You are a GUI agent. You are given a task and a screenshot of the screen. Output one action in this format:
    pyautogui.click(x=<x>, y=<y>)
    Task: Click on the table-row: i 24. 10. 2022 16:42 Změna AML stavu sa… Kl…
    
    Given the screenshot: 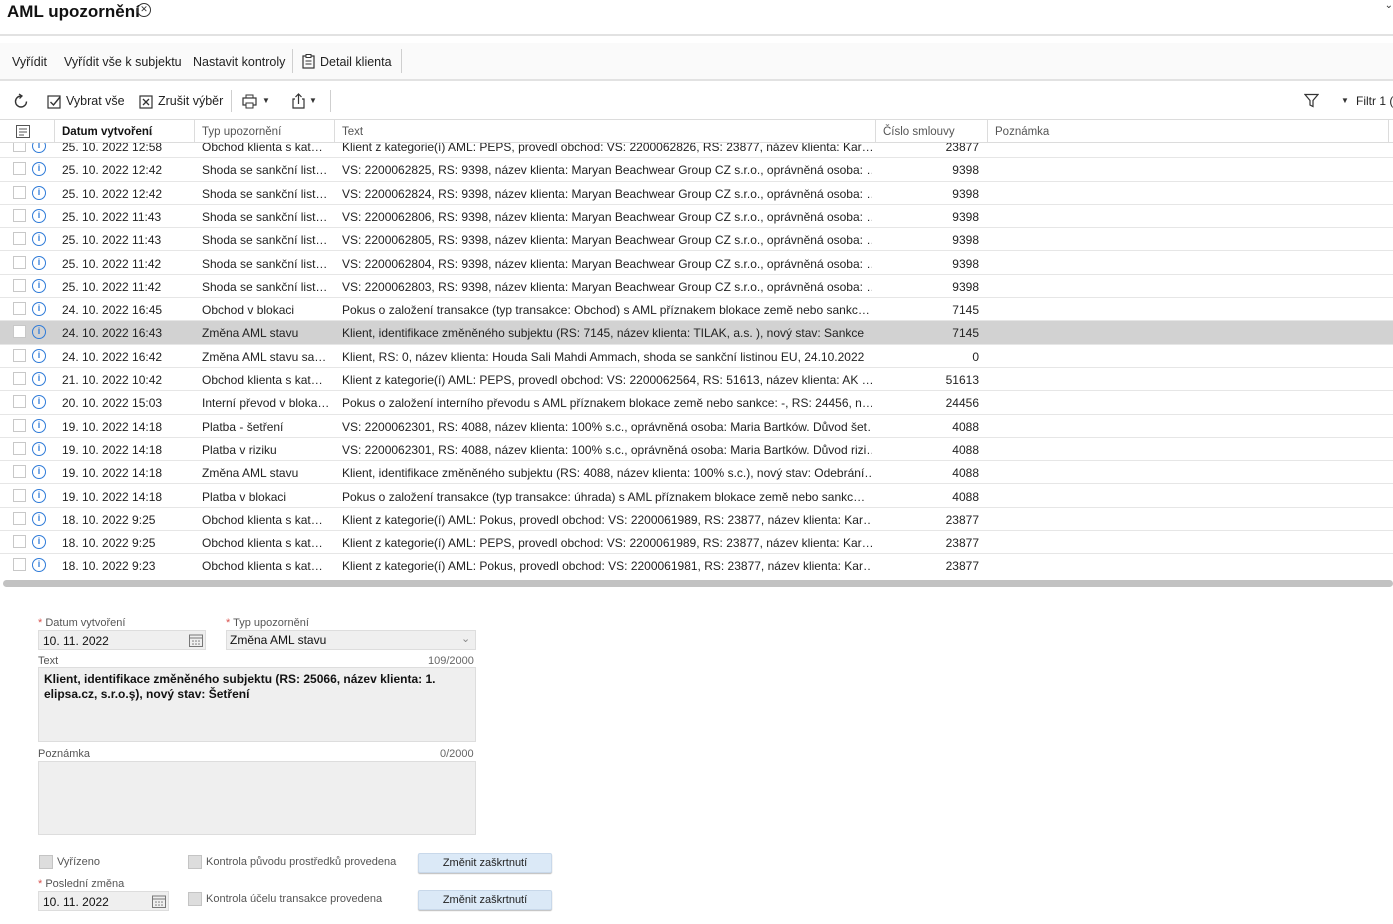 What is the action you would take?
    pyautogui.click(x=696, y=356)
    